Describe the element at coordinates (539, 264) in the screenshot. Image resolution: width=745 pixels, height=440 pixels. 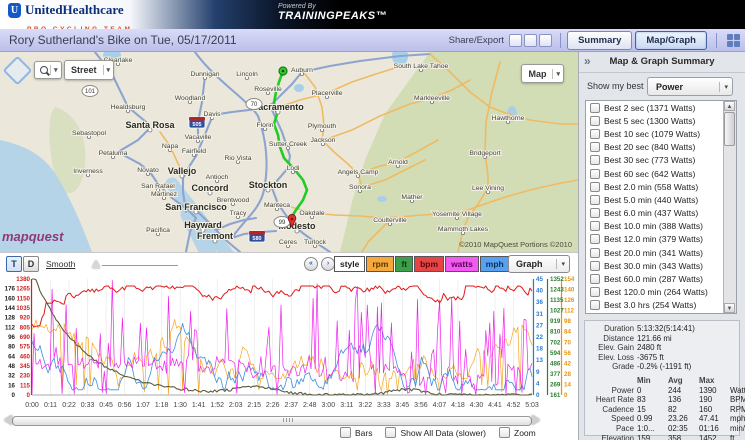
I see `graph-type-select: Graph ▾` at that location.